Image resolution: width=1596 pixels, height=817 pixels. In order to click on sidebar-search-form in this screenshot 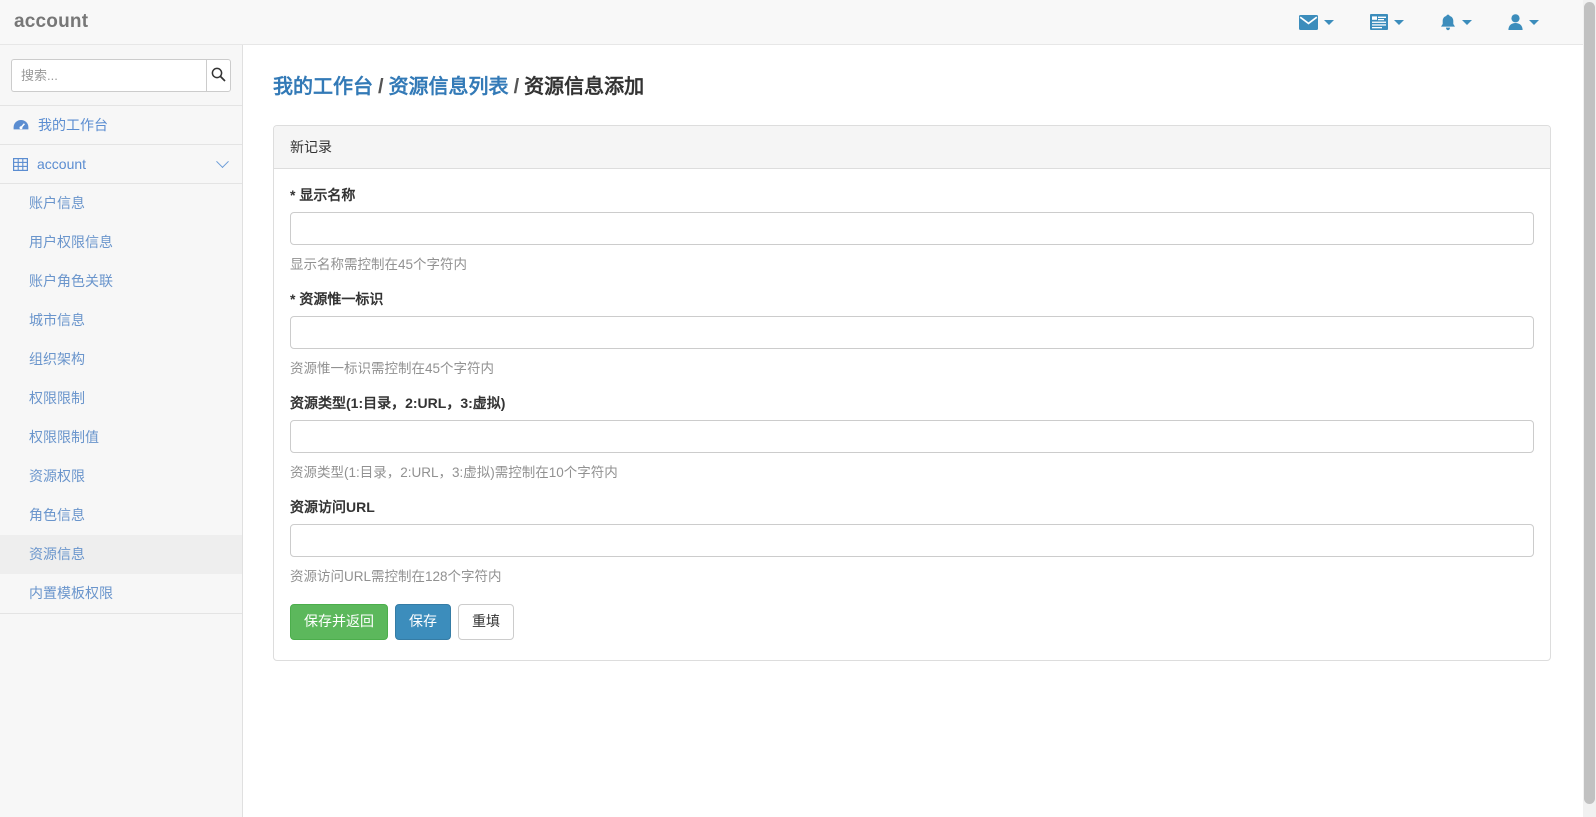, I will do `click(121, 75)`.